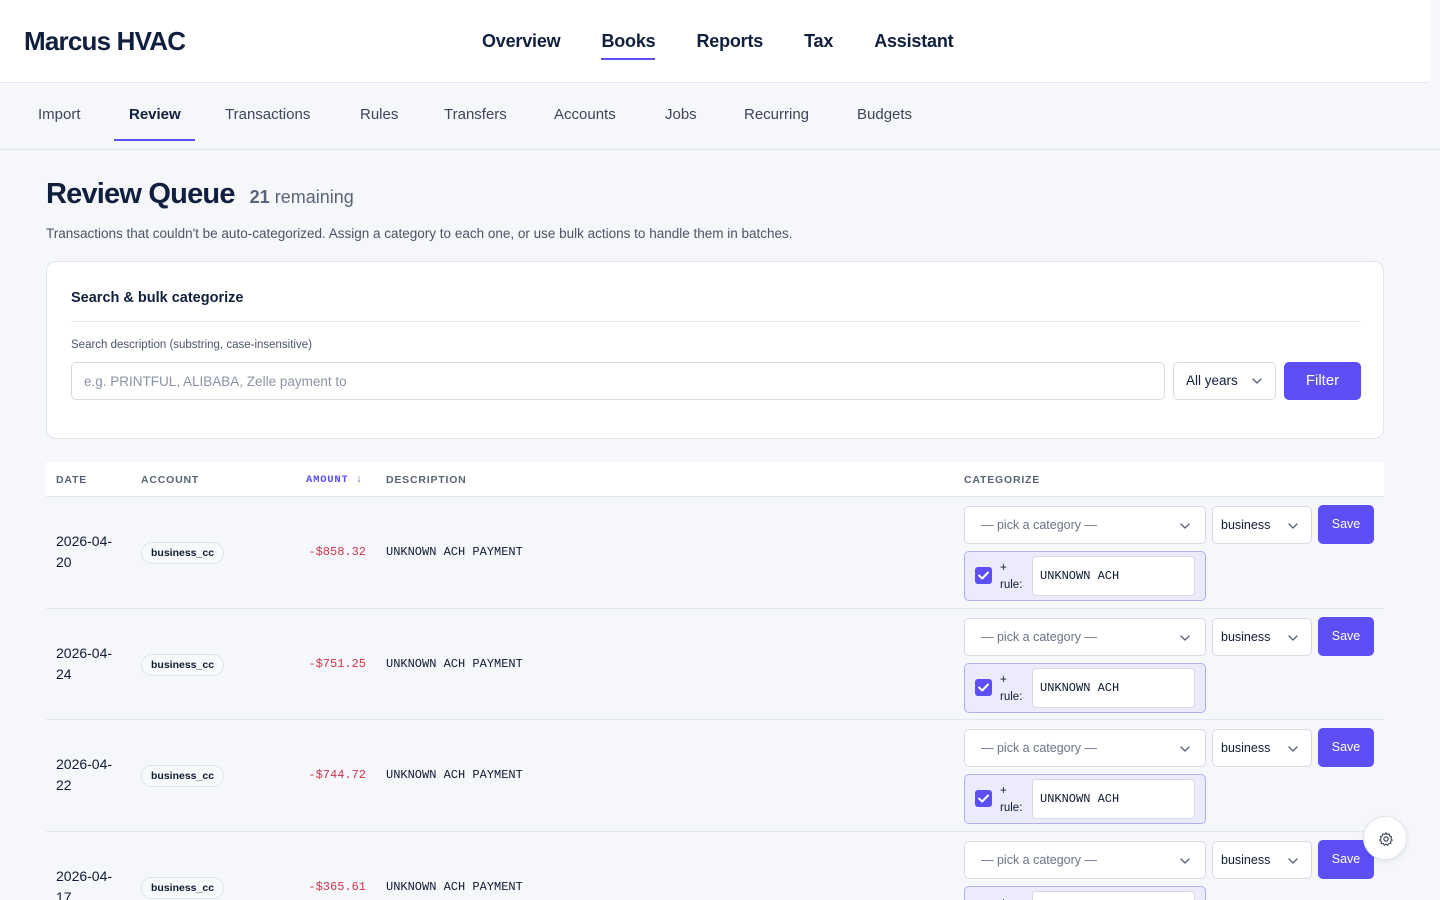 The width and height of the screenshot is (1440, 900). What do you see at coordinates (64, 562) in the screenshot?
I see `row-date-line2: 20` at bounding box center [64, 562].